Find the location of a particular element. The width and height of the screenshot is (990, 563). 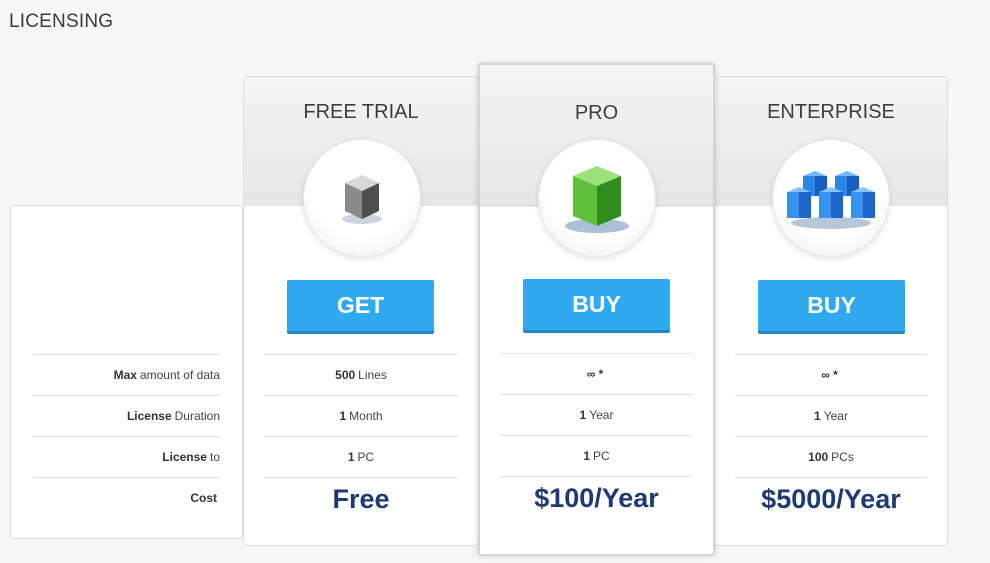

pro-license-to-cell: 1 PC is located at coordinates (596, 455).